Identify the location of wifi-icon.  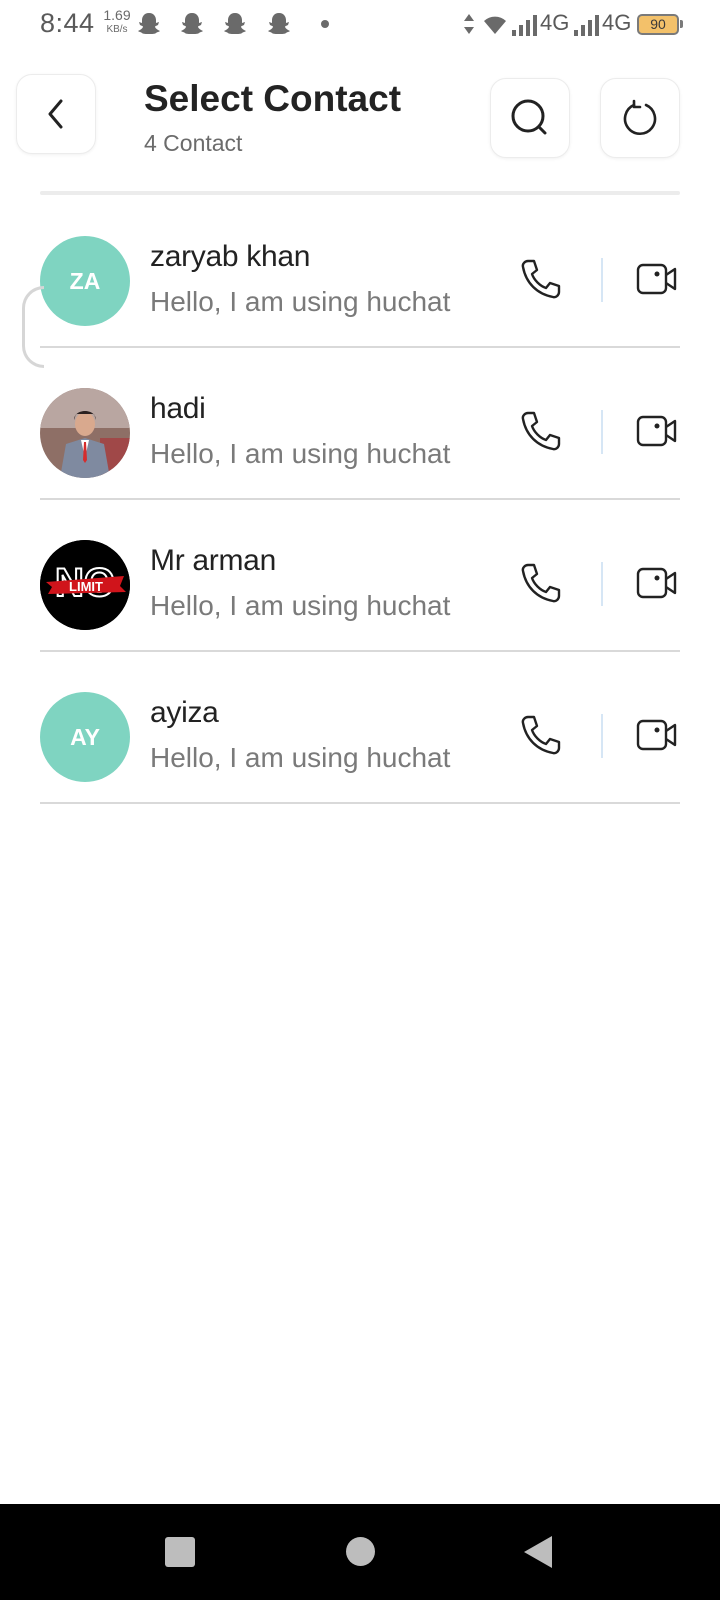
(495, 25).